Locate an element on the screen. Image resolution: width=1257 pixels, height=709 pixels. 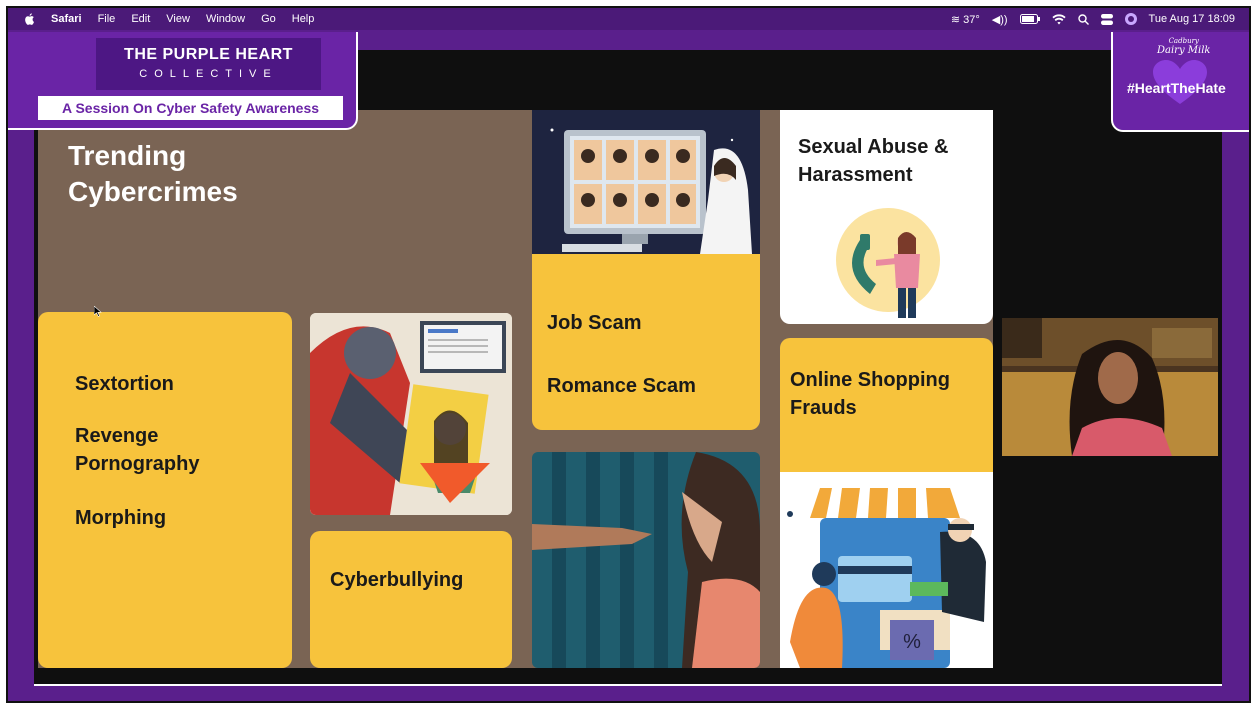
weather-icon: ≋ is located at coordinates (957, 19).